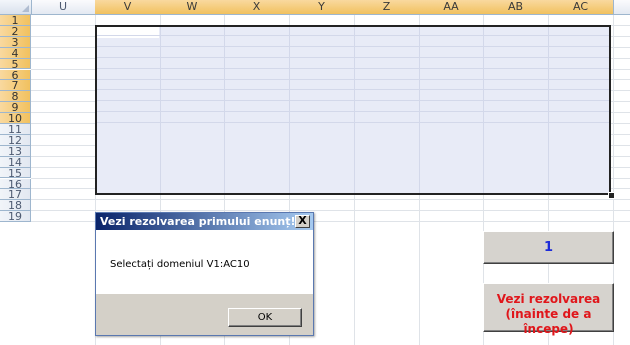 Image resolution: width=630 pixels, height=345 pixels. What do you see at coordinates (387, 7) in the screenshot?
I see `column-header-z: Z` at bounding box center [387, 7].